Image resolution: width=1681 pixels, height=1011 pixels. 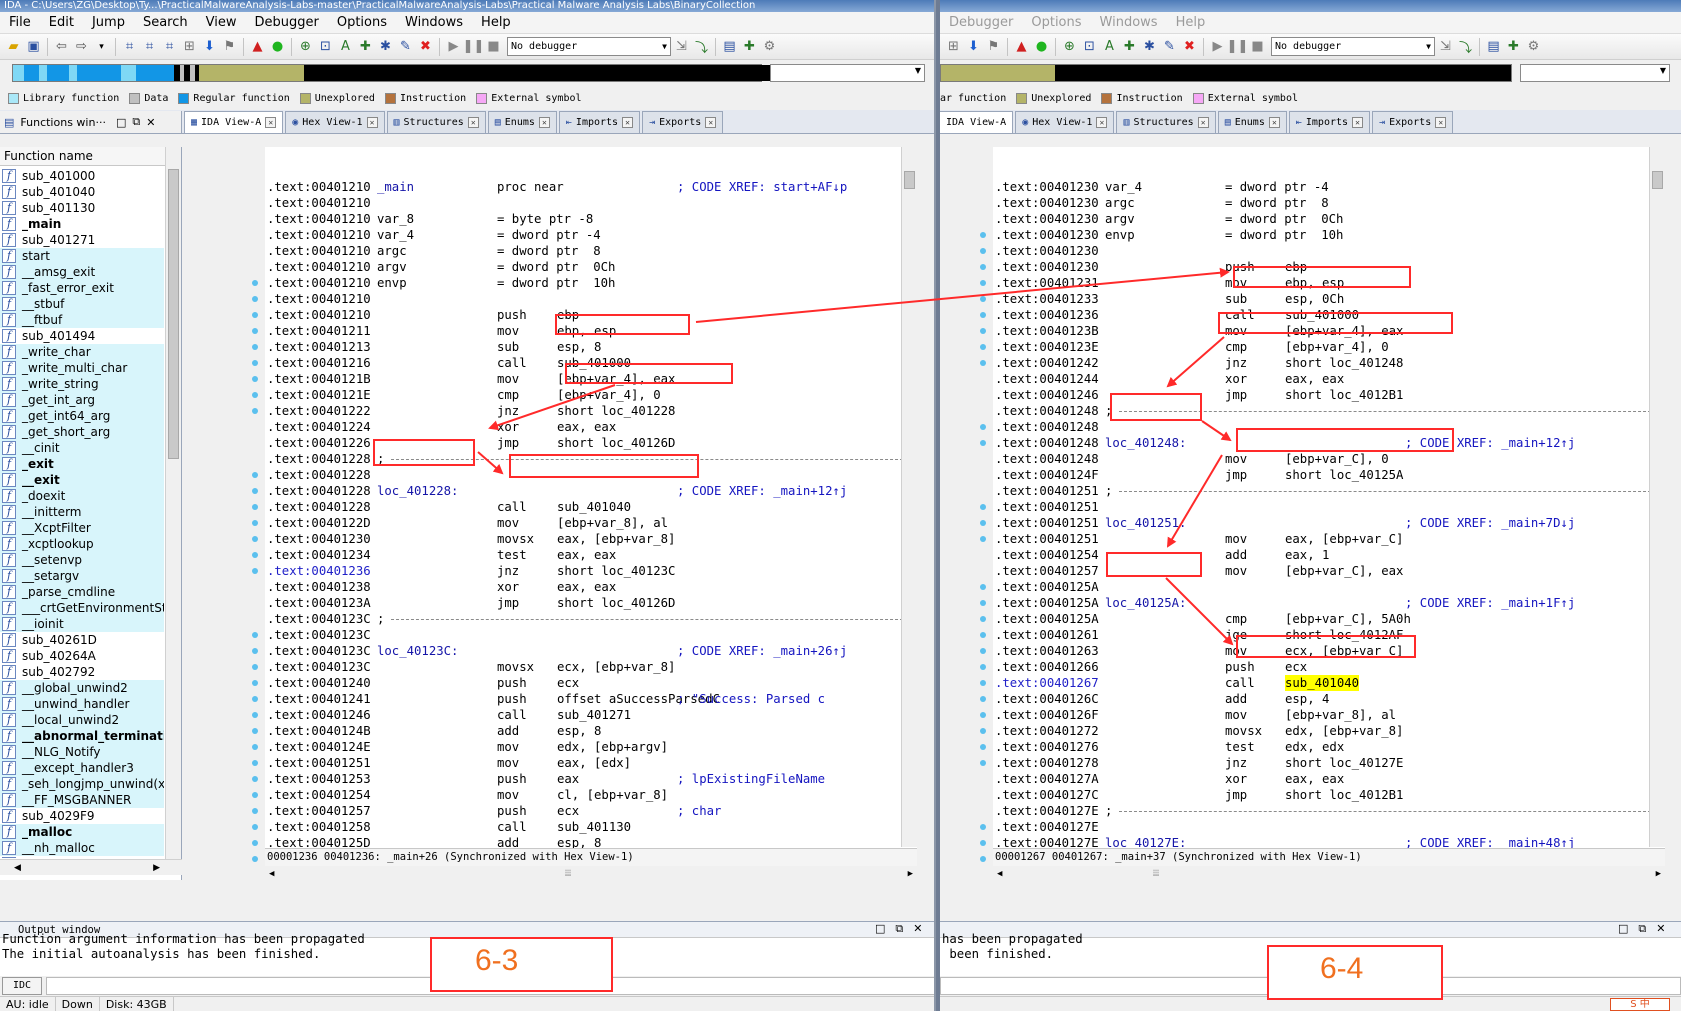 I want to click on disassembly-line: .text:00401230 var_4 = dword ptr -4, so click(x=1329, y=187).